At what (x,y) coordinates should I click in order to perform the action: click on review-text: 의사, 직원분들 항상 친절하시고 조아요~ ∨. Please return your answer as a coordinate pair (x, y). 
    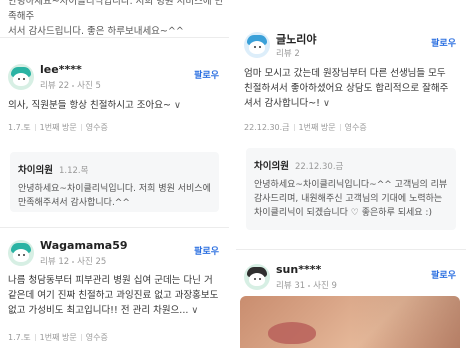
    Looking at the image, I should click on (113, 105).